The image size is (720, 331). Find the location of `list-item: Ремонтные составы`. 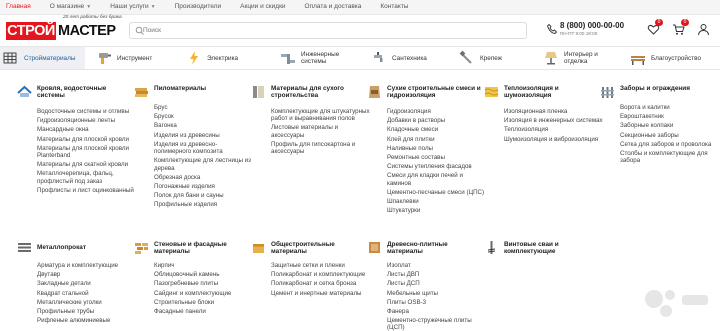

list-item: Ремонтные составы is located at coordinates (437, 157).